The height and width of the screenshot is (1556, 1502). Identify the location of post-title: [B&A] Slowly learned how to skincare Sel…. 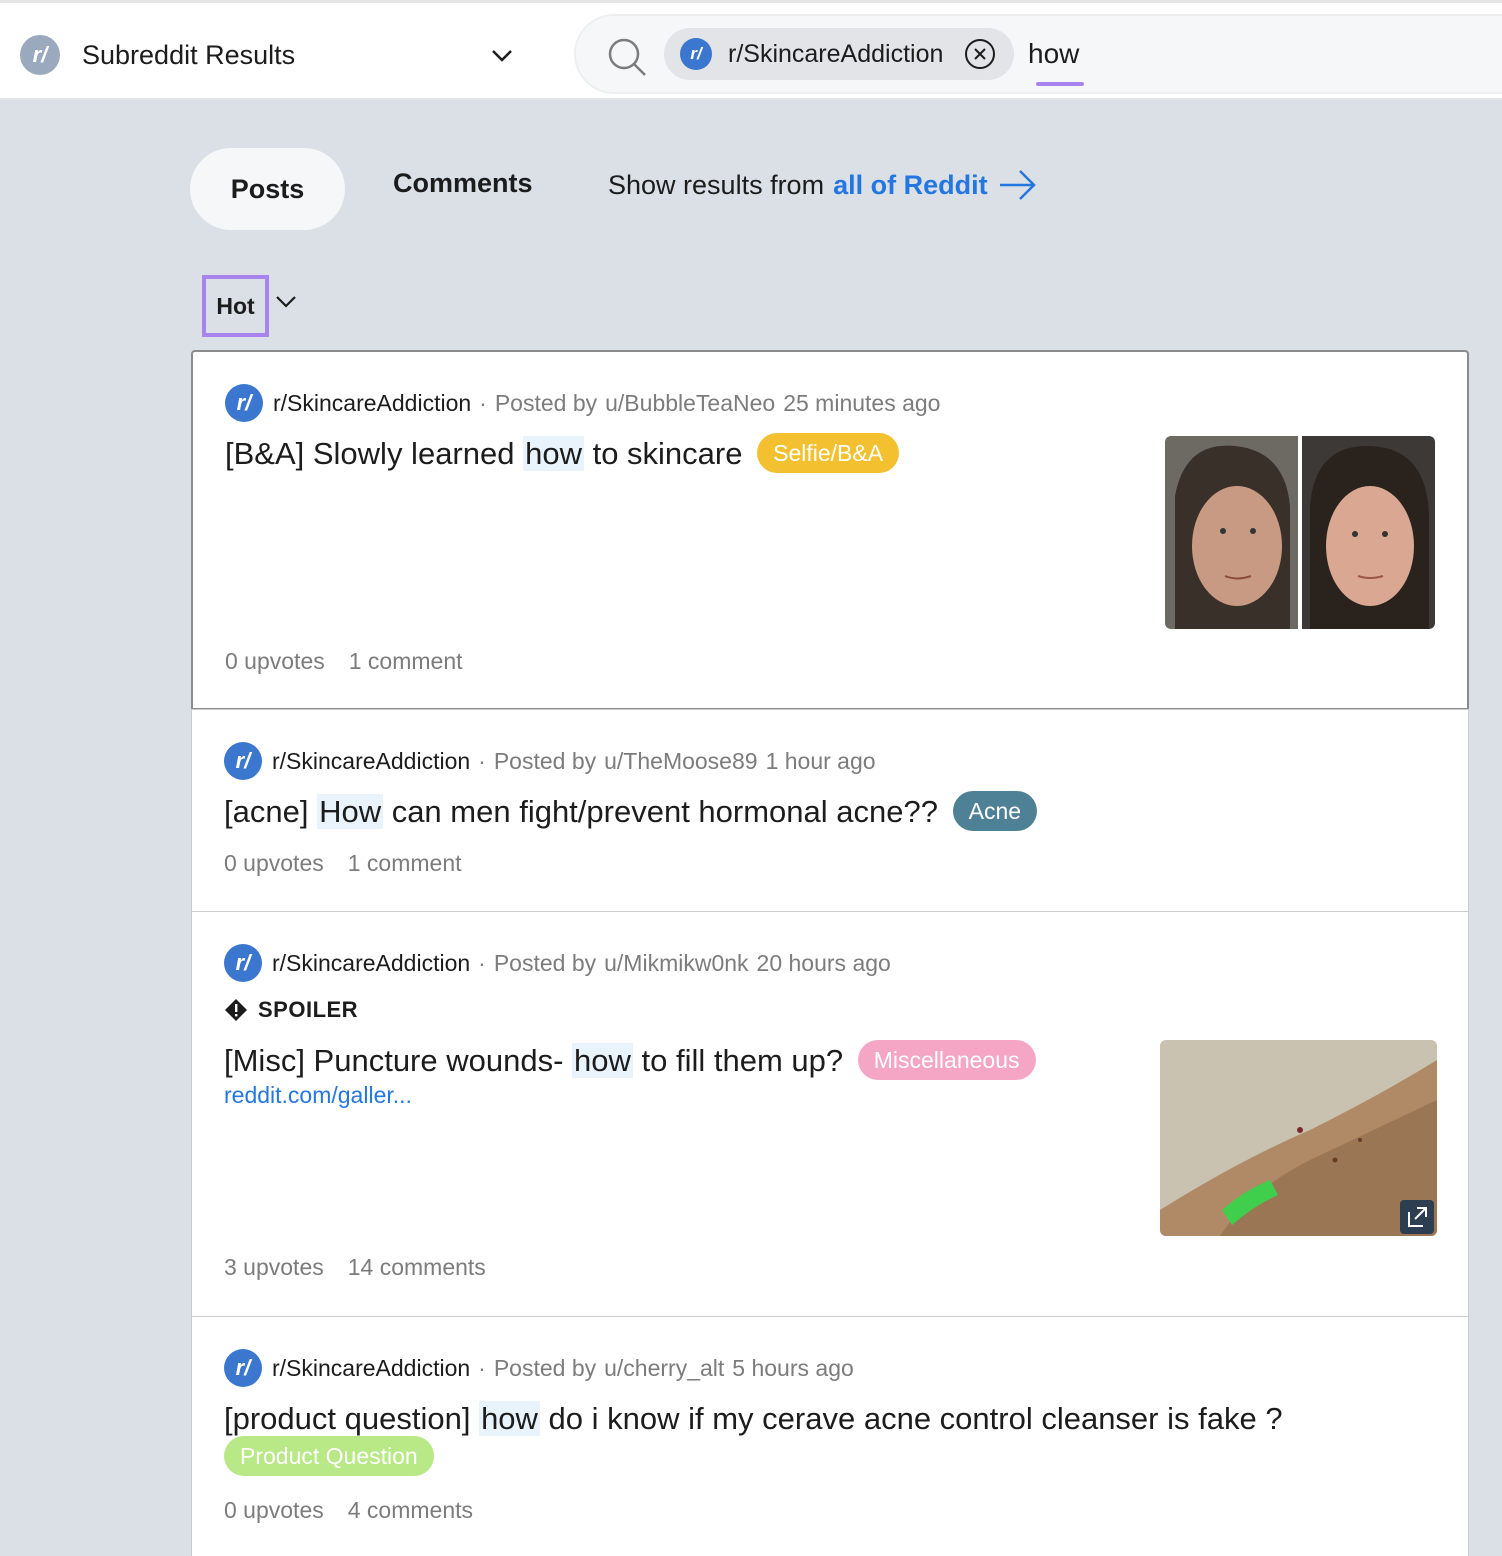
(562, 454).